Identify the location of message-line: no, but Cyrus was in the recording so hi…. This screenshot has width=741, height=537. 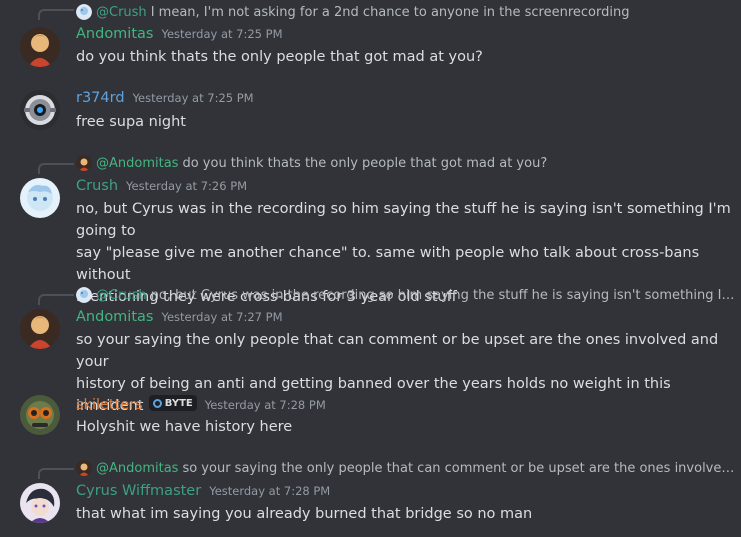
(403, 220).